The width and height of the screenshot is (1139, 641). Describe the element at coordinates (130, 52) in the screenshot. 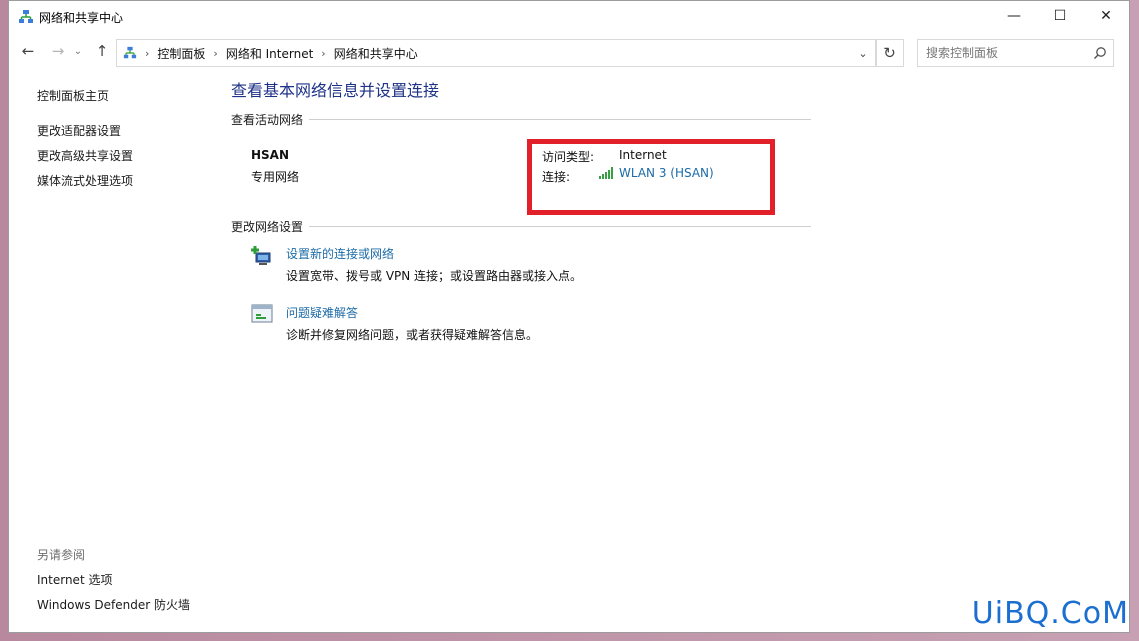

I see `control-panel-icon` at that location.